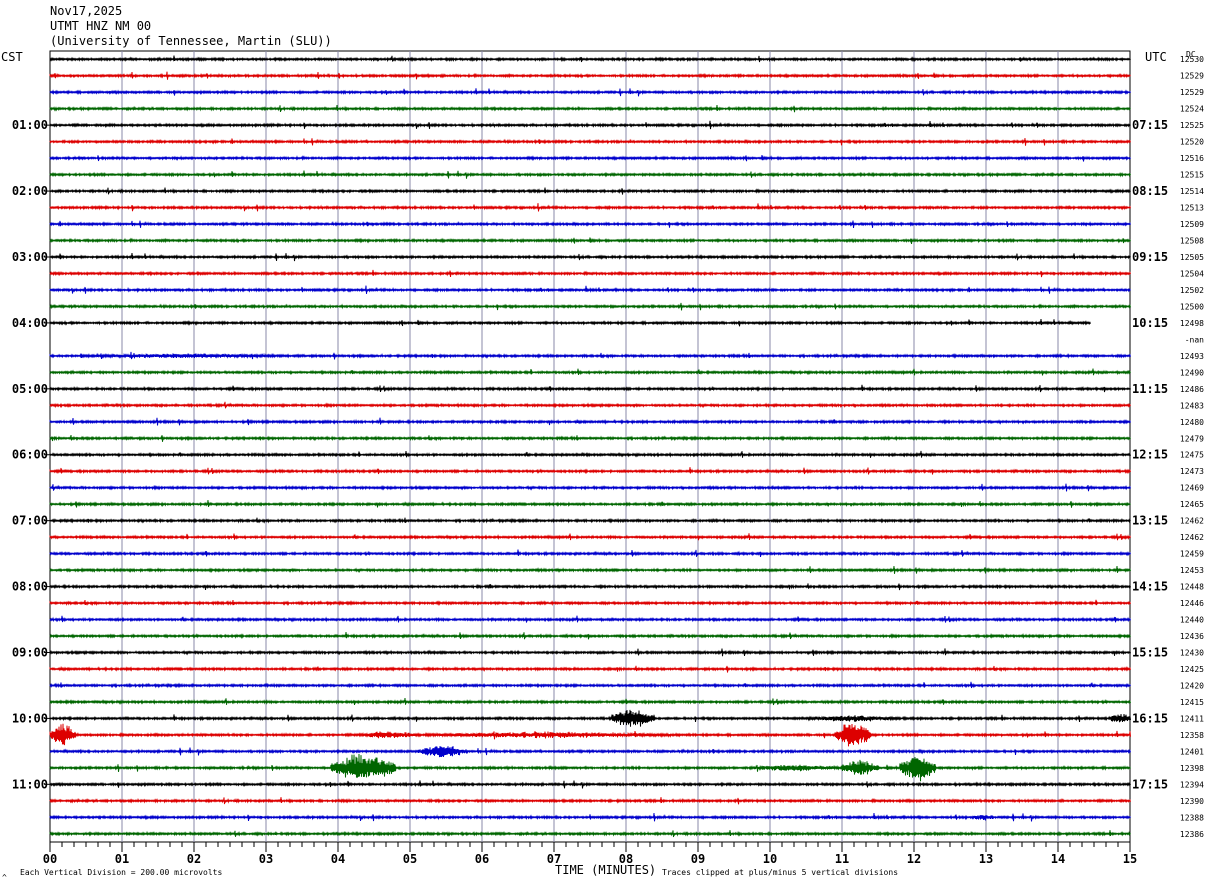  Describe the element at coordinates (122, 859) in the screenshot. I see `x-tick-label: 01` at that location.